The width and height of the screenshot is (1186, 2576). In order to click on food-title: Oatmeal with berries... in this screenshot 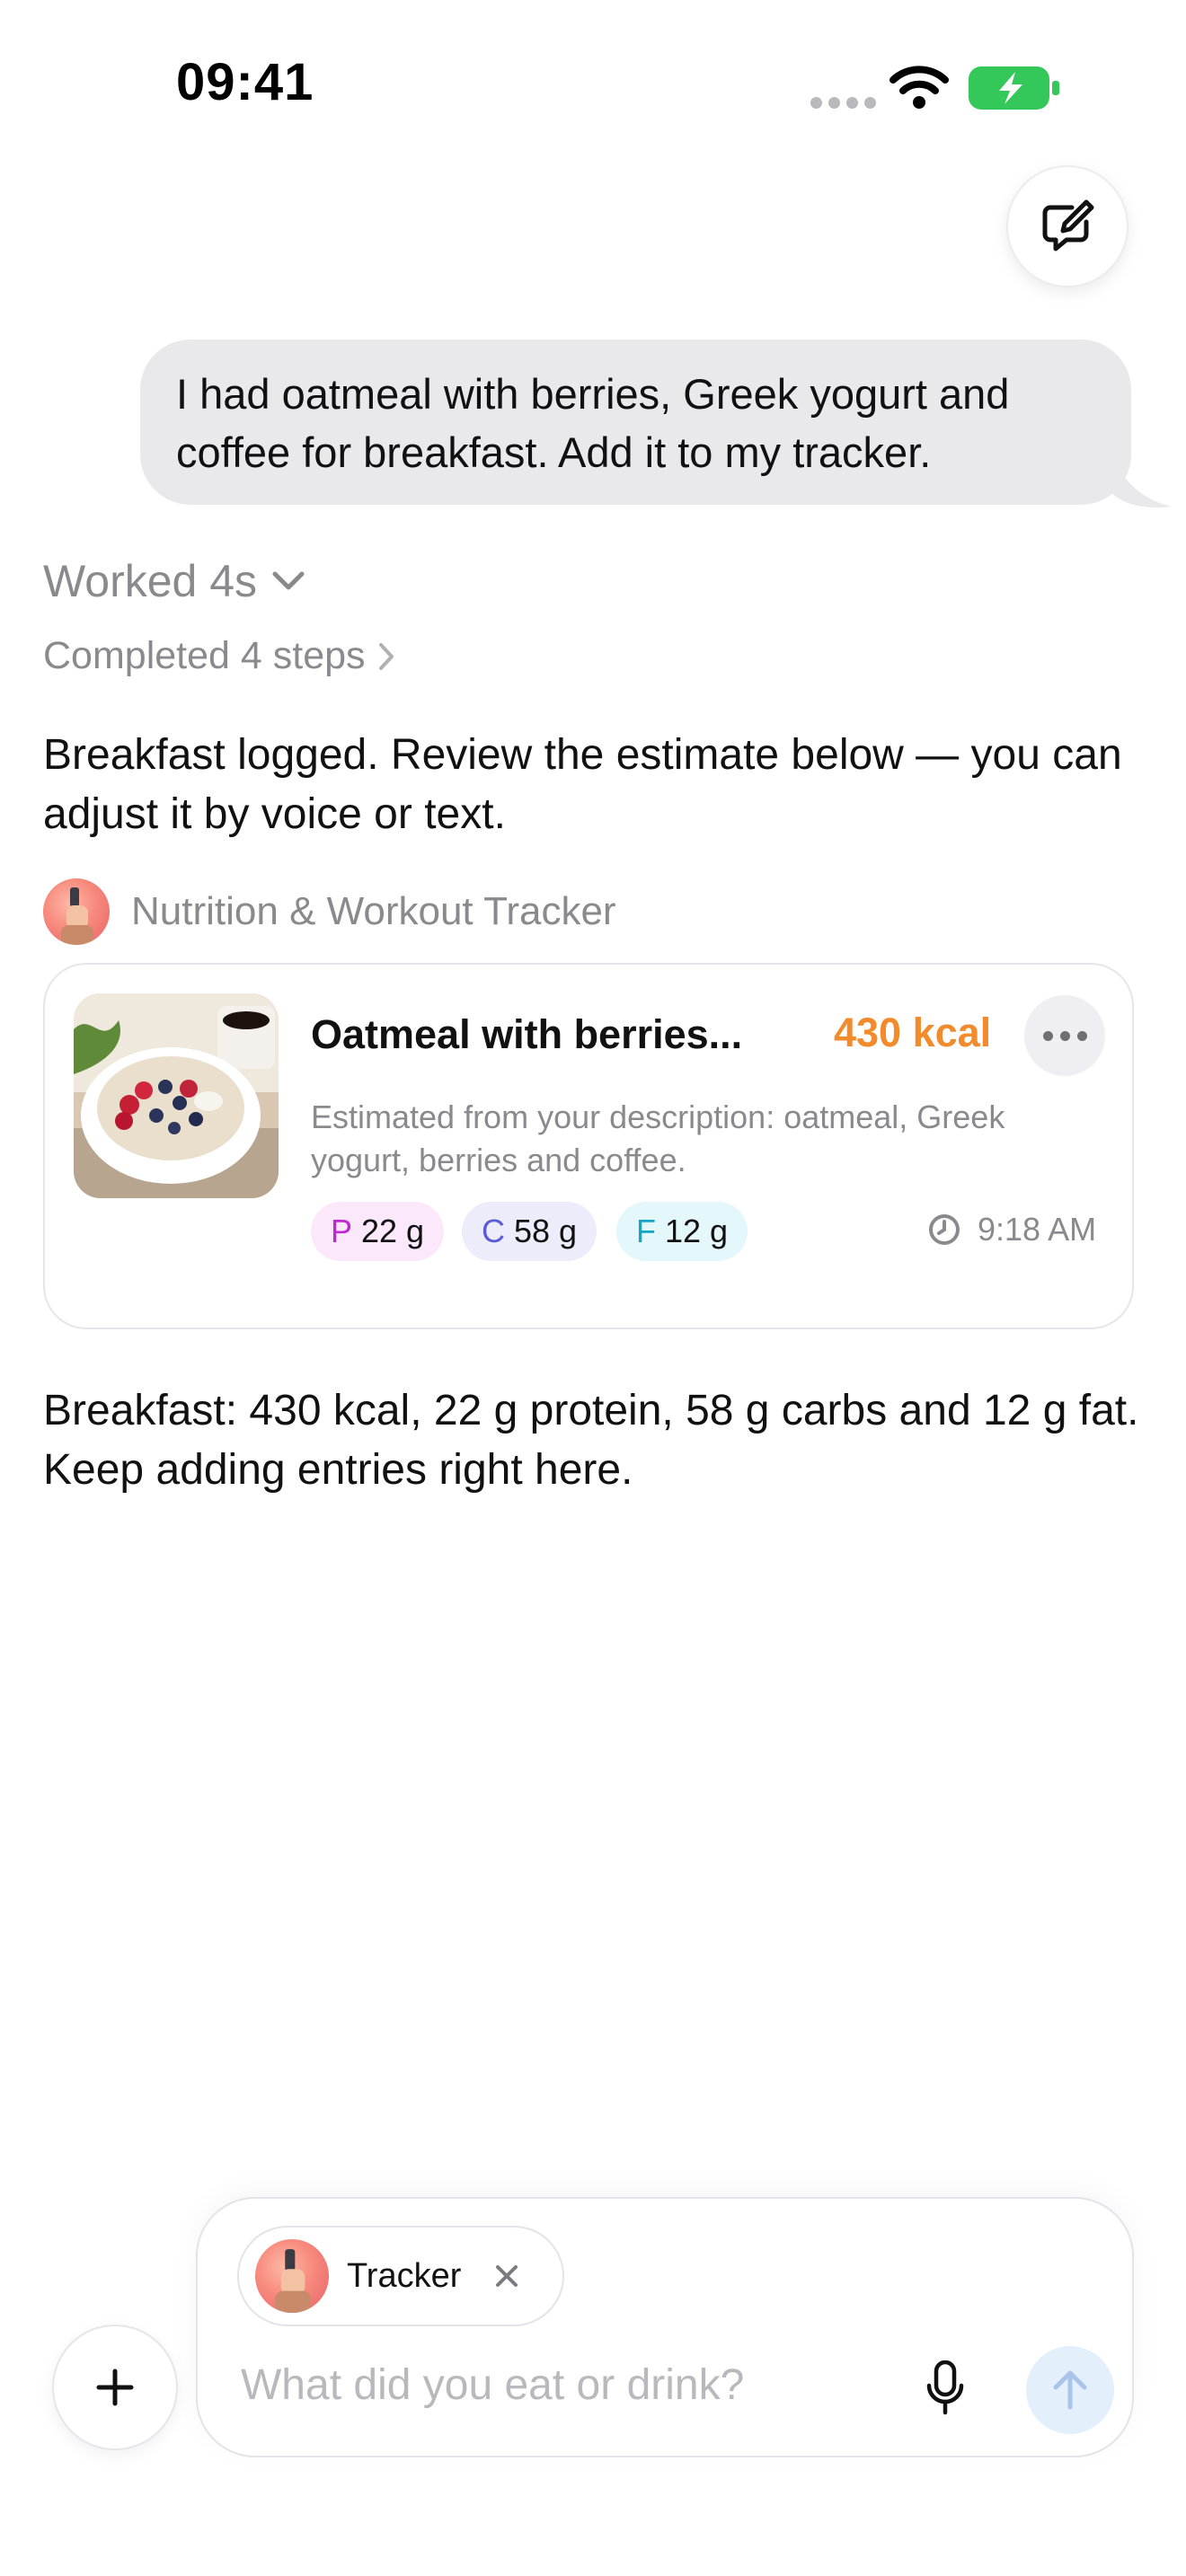, I will do `click(527, 1034)`.